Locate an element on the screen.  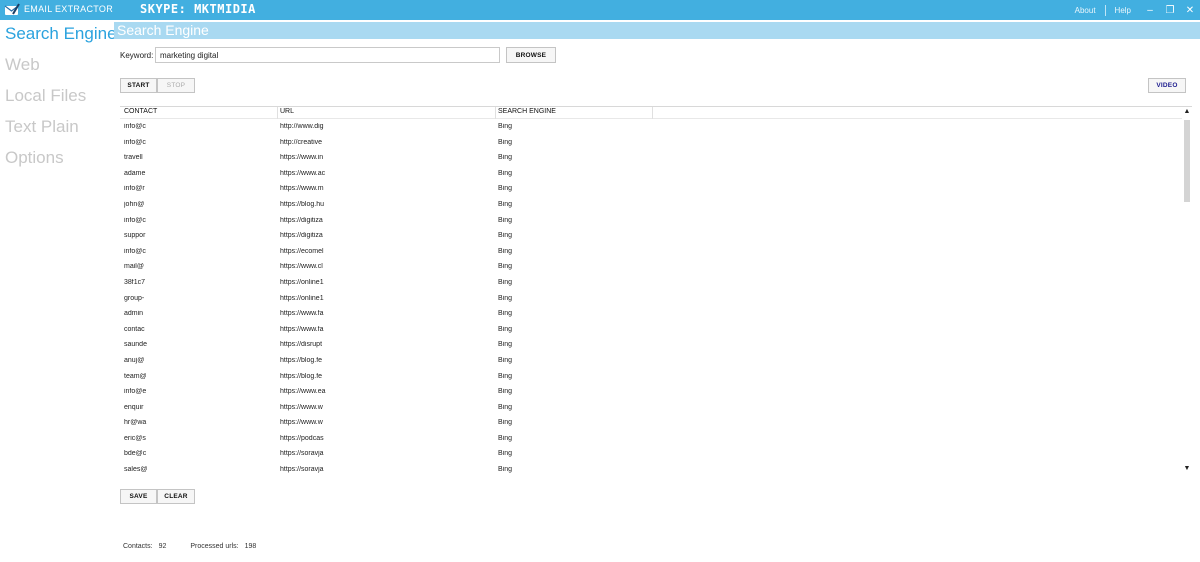
app-logo-icon is located at coordinates (12, 9).